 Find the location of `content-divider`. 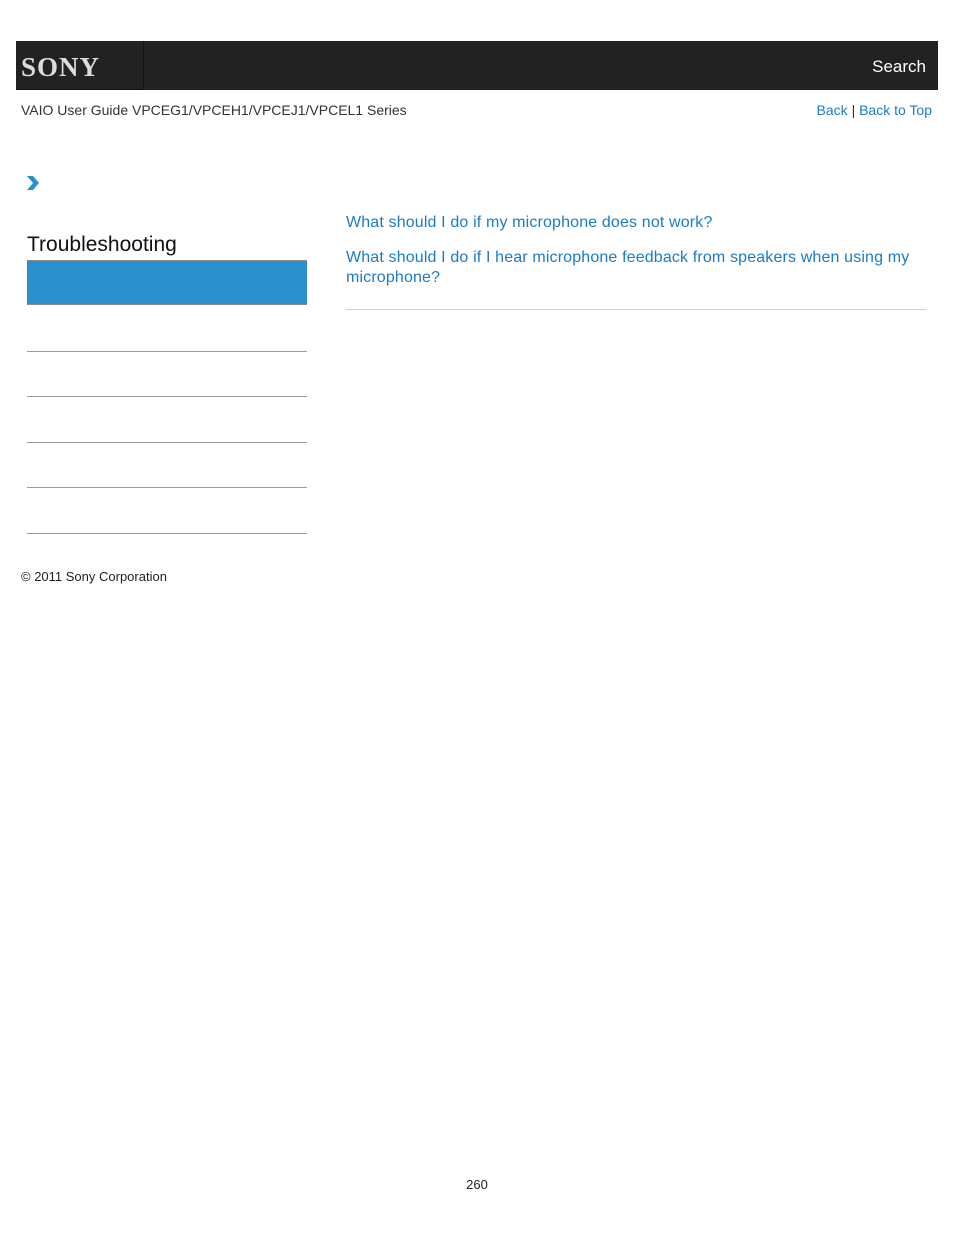

content-divider is located at coordinates (636, 309).